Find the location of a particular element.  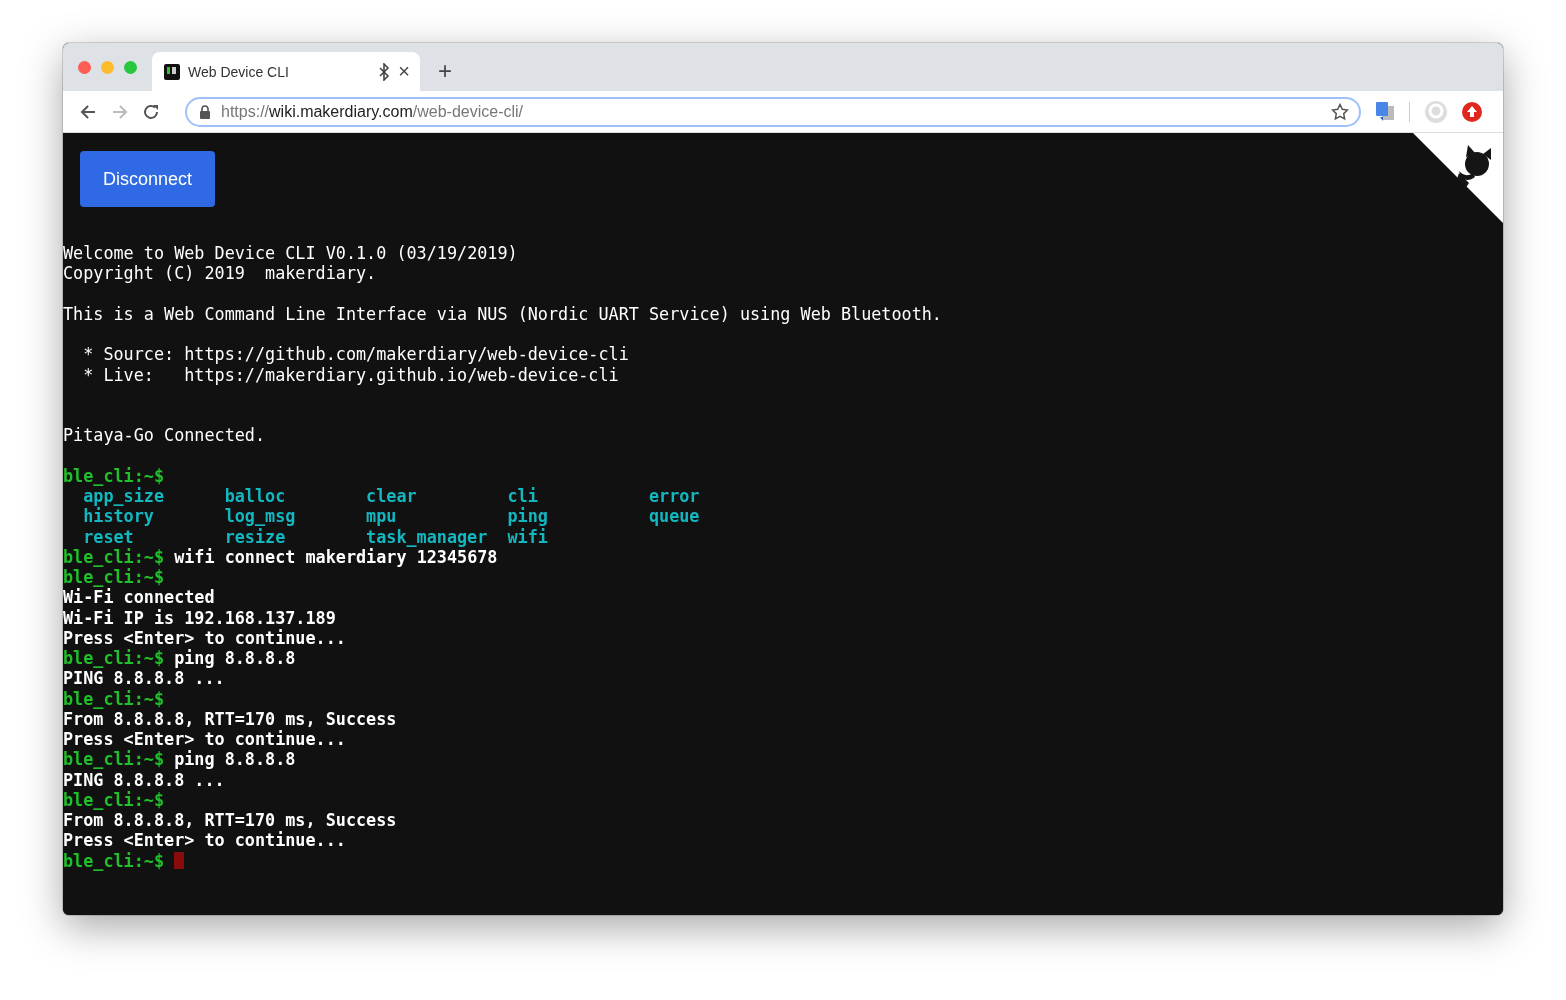

terminal-line: * Live: https://makerdiary.github.io/web-device-cli is located at coordinates (350, 374).